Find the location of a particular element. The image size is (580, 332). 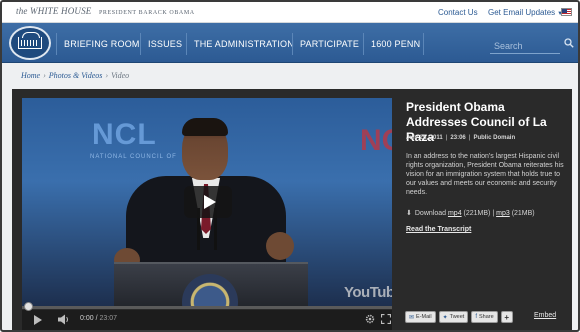

breadcrumb-photos-videos-link: Photos & Videos is located at coordinates (76, 75).